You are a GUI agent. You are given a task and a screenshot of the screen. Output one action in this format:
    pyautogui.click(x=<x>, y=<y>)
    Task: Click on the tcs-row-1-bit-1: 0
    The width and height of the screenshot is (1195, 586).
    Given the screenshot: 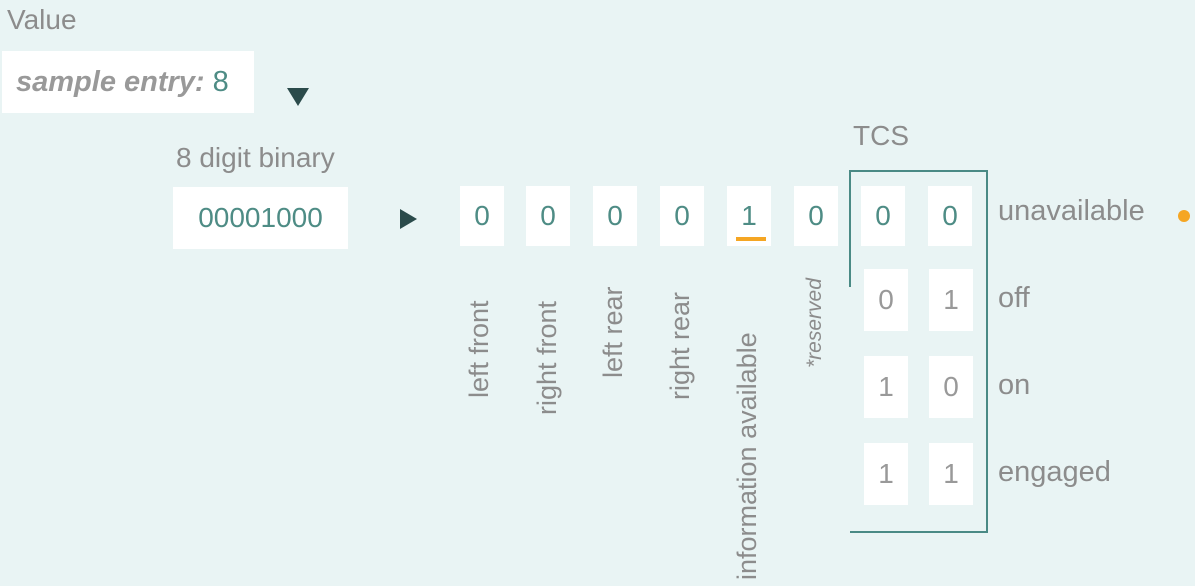 What is the action you would take?
    pyautogui.click(x=886, y=300)
    